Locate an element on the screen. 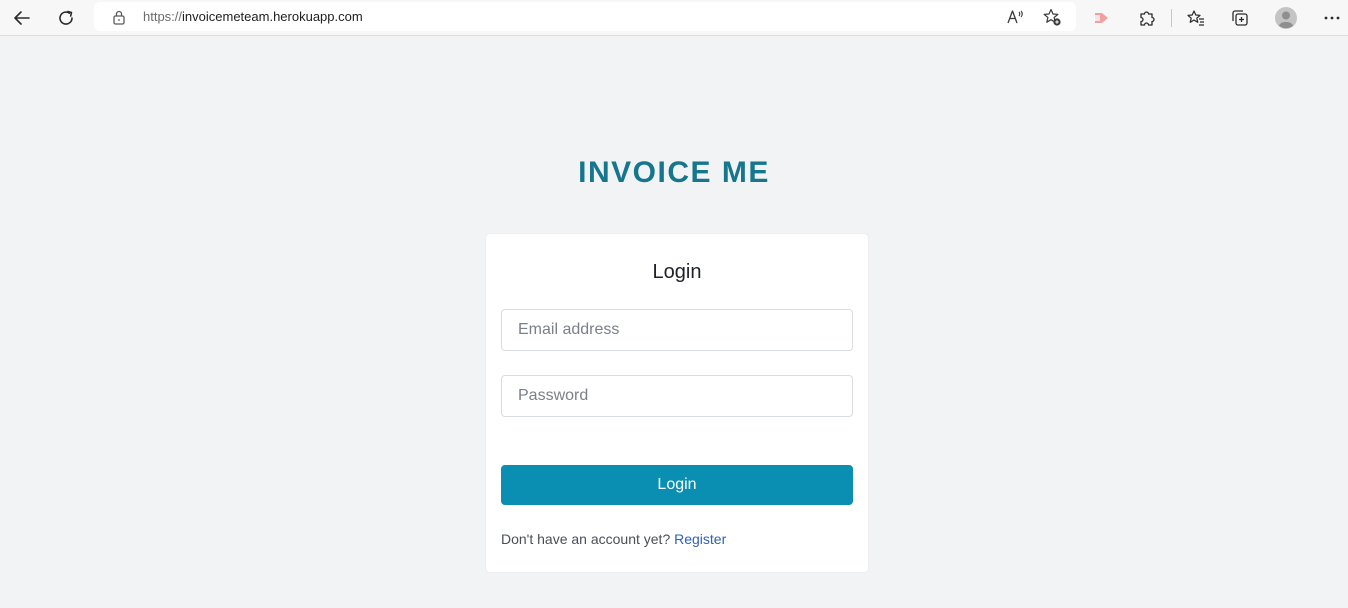 This screenshot has height=608, width=1348. collections-icon is located at coordinates (1240, 18).